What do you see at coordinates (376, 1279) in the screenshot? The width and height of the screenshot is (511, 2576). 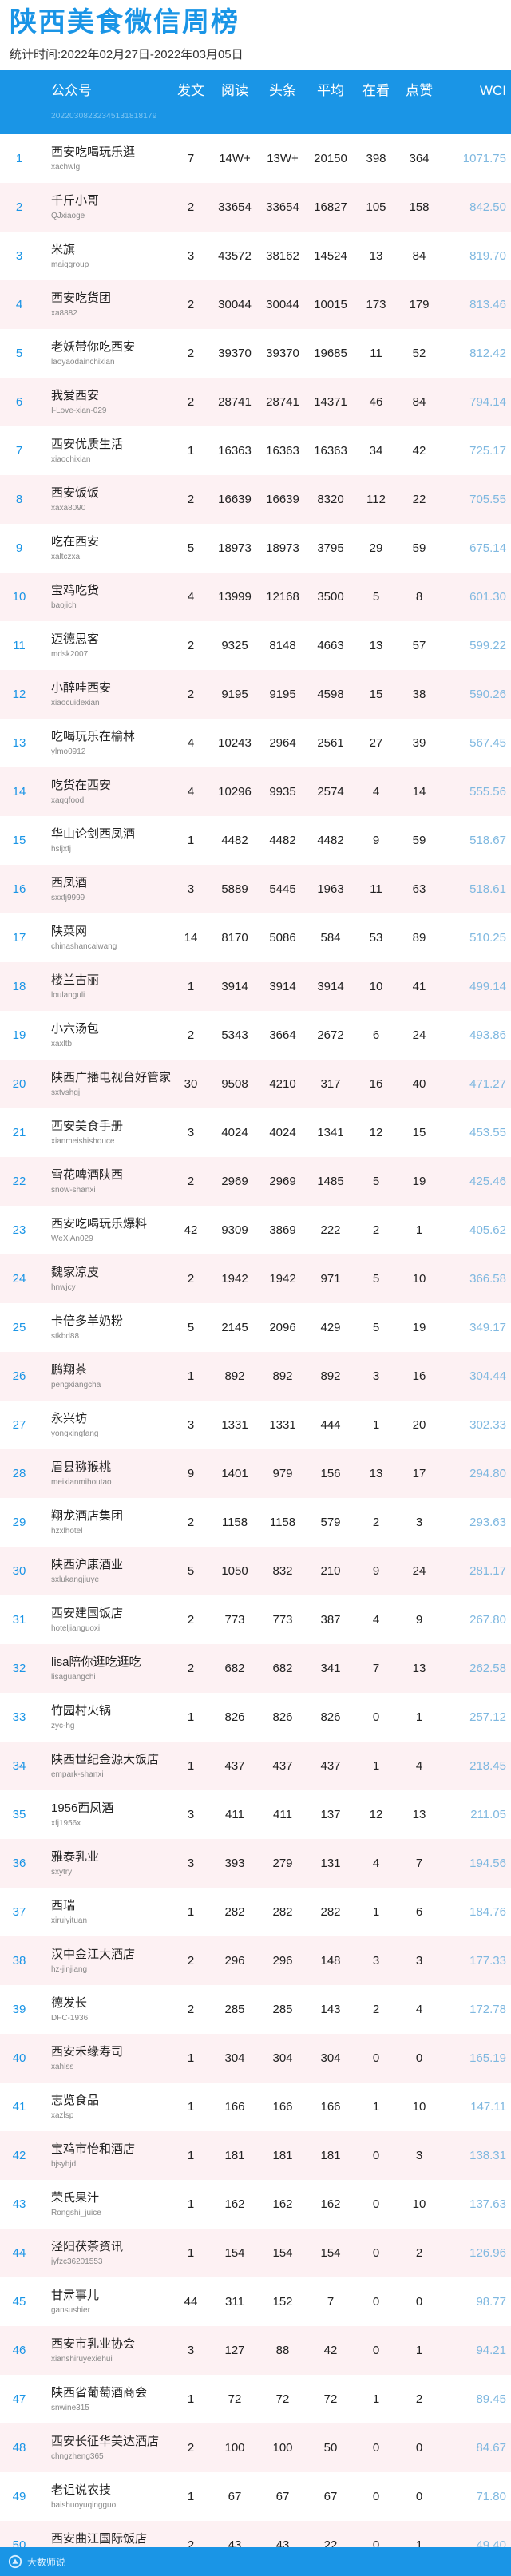 I see `row-looking: 5` at bounding box center [376, 1279].